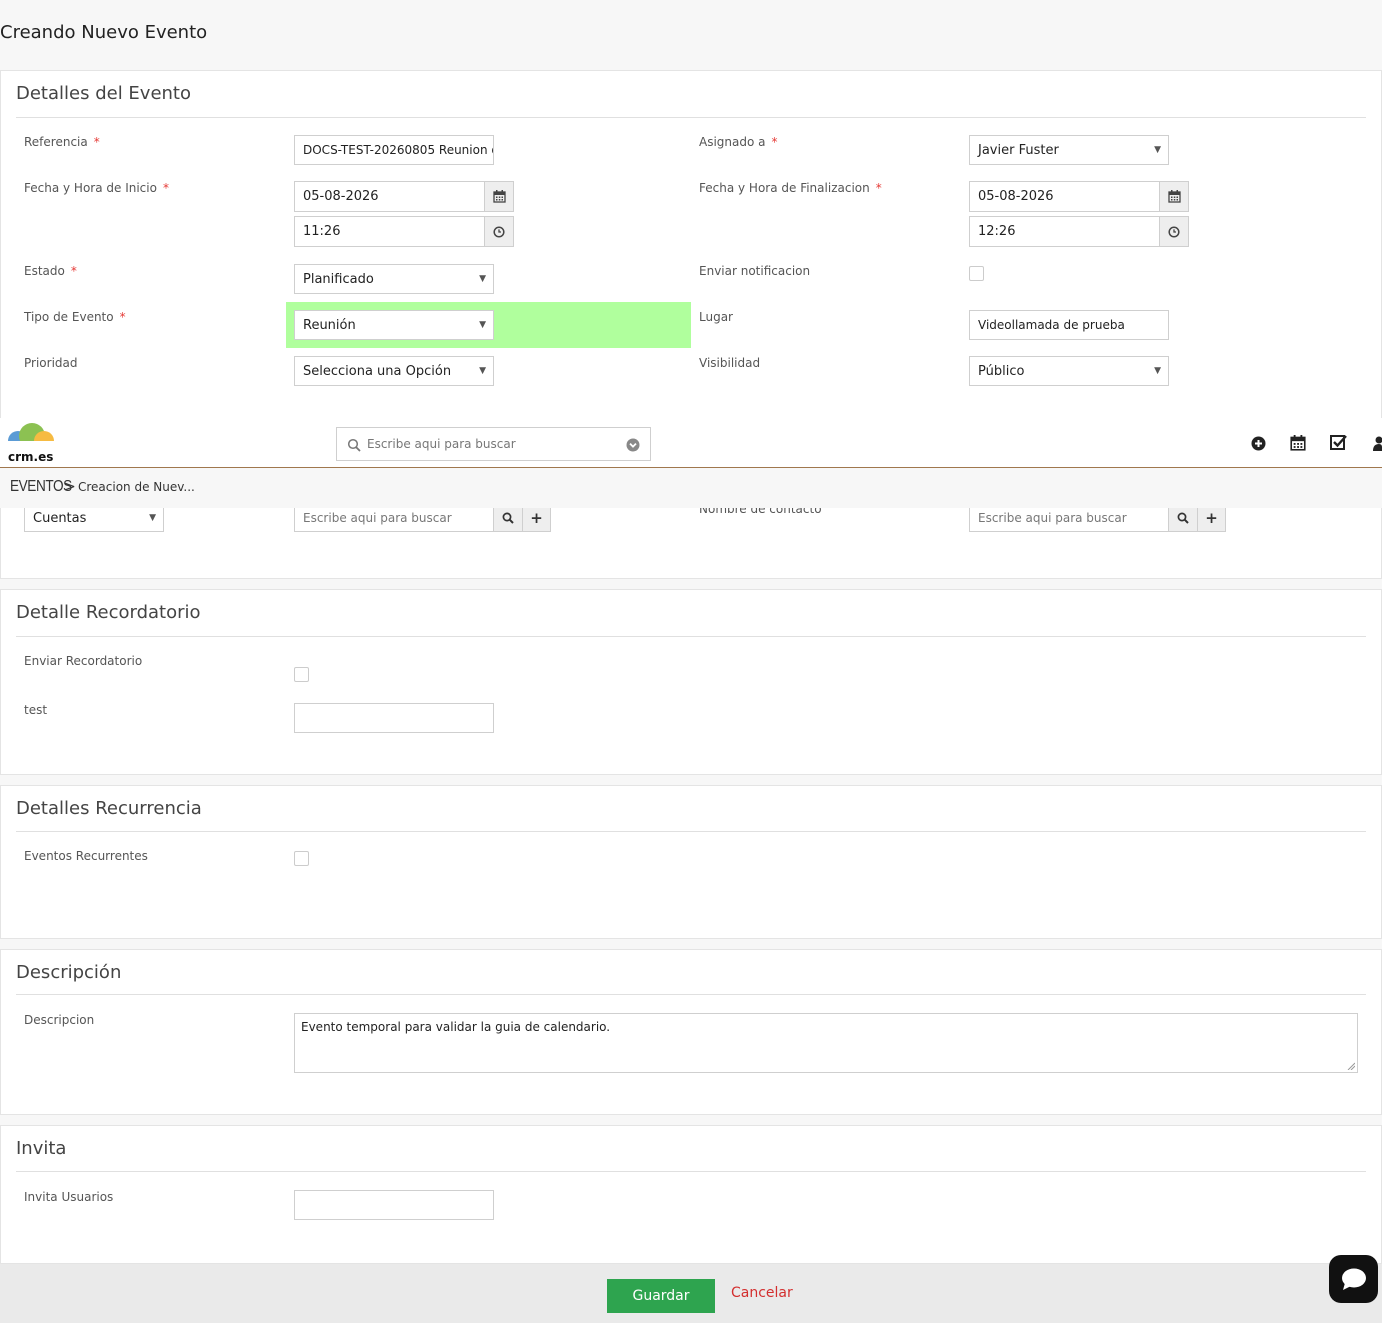 Image resolution: width=1382 pixels, height=1323 pixels. I want to click on inicio-date-input: 05-08-2026, so click(389, 196).